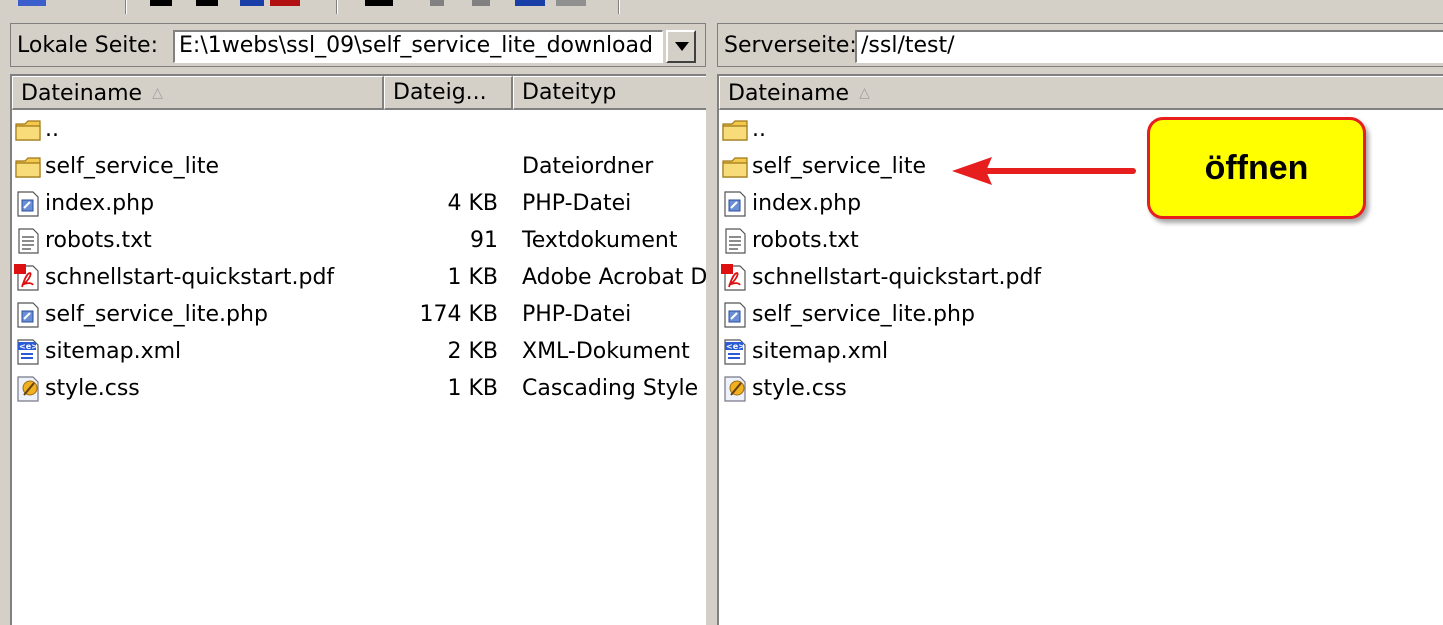  I want to click on column-header-filetype: Dateityp, so click(609, 93).